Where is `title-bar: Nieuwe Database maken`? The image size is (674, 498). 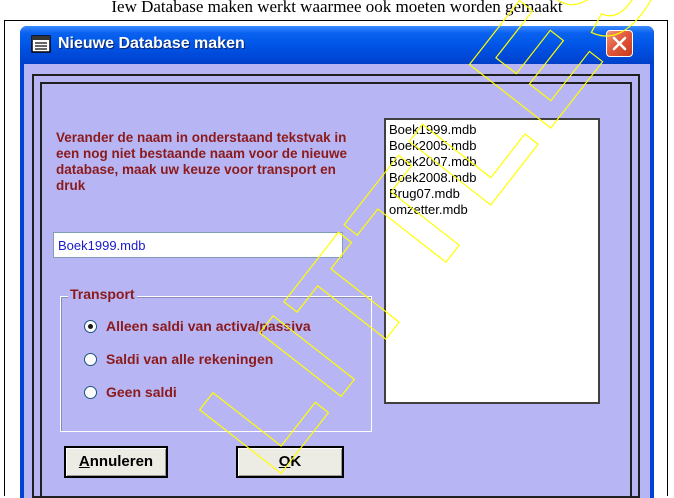 title-bar: Nieuwe Database maken is located at coordinates (337, 45).